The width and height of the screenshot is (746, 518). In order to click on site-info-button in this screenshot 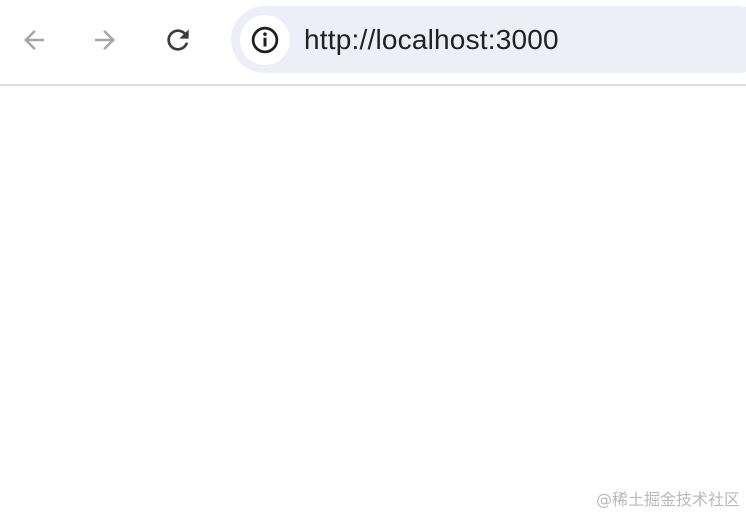, I will do `click(265, 40)`.